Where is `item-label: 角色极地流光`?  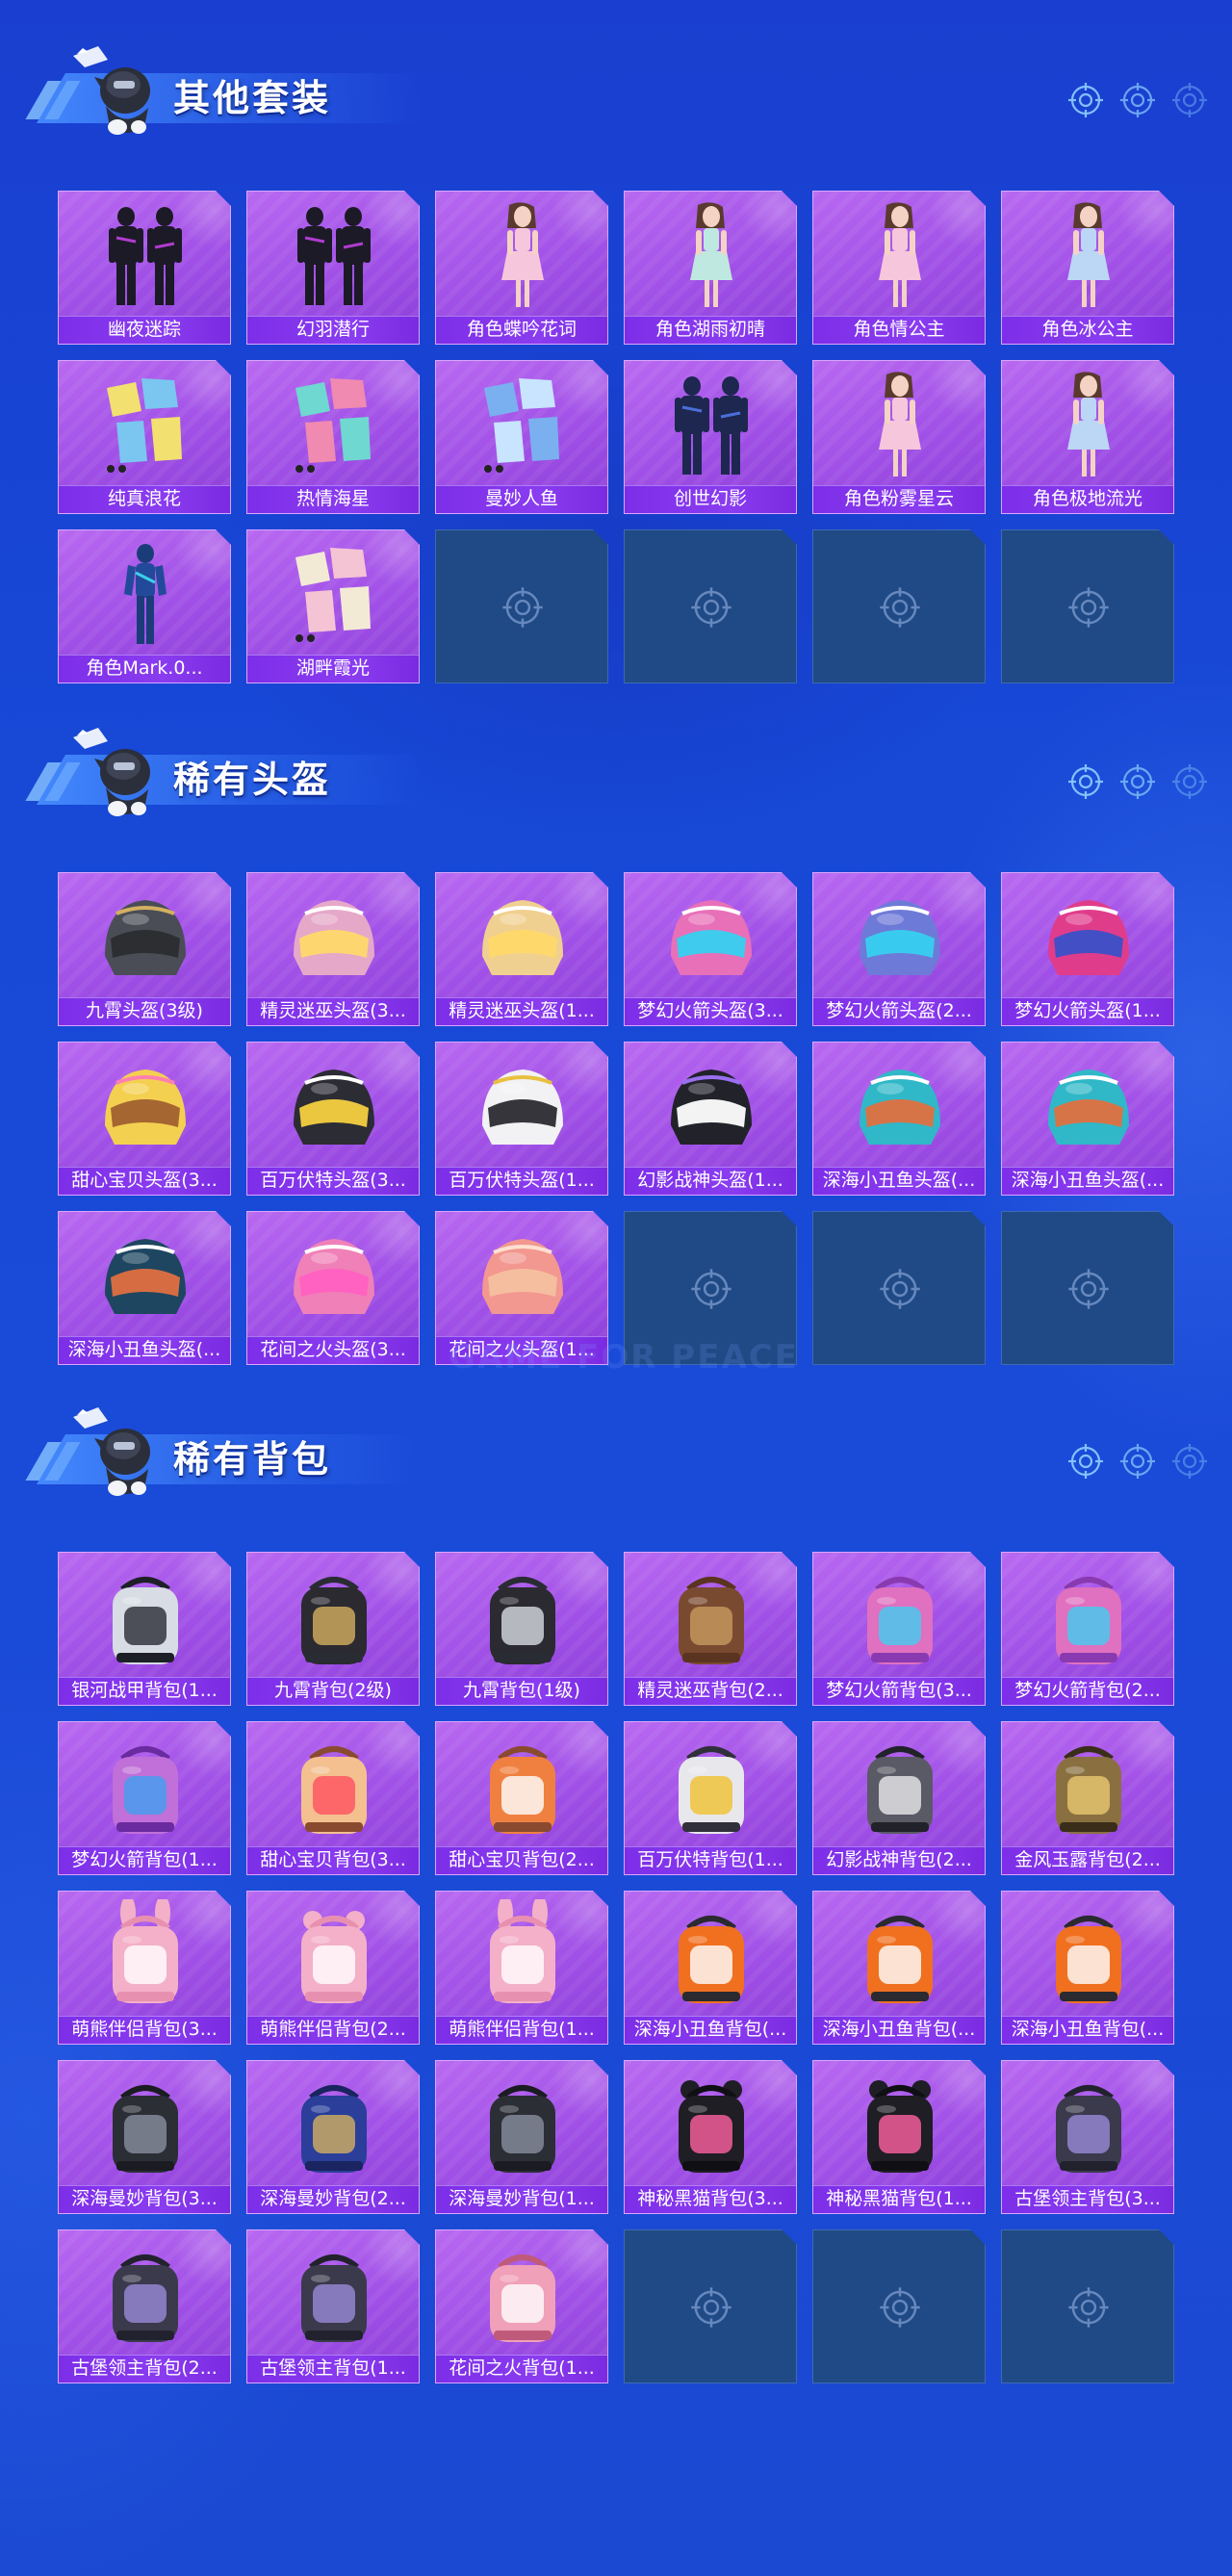 item-label: 角色极地流光 is located at coordinates (1087, 498).